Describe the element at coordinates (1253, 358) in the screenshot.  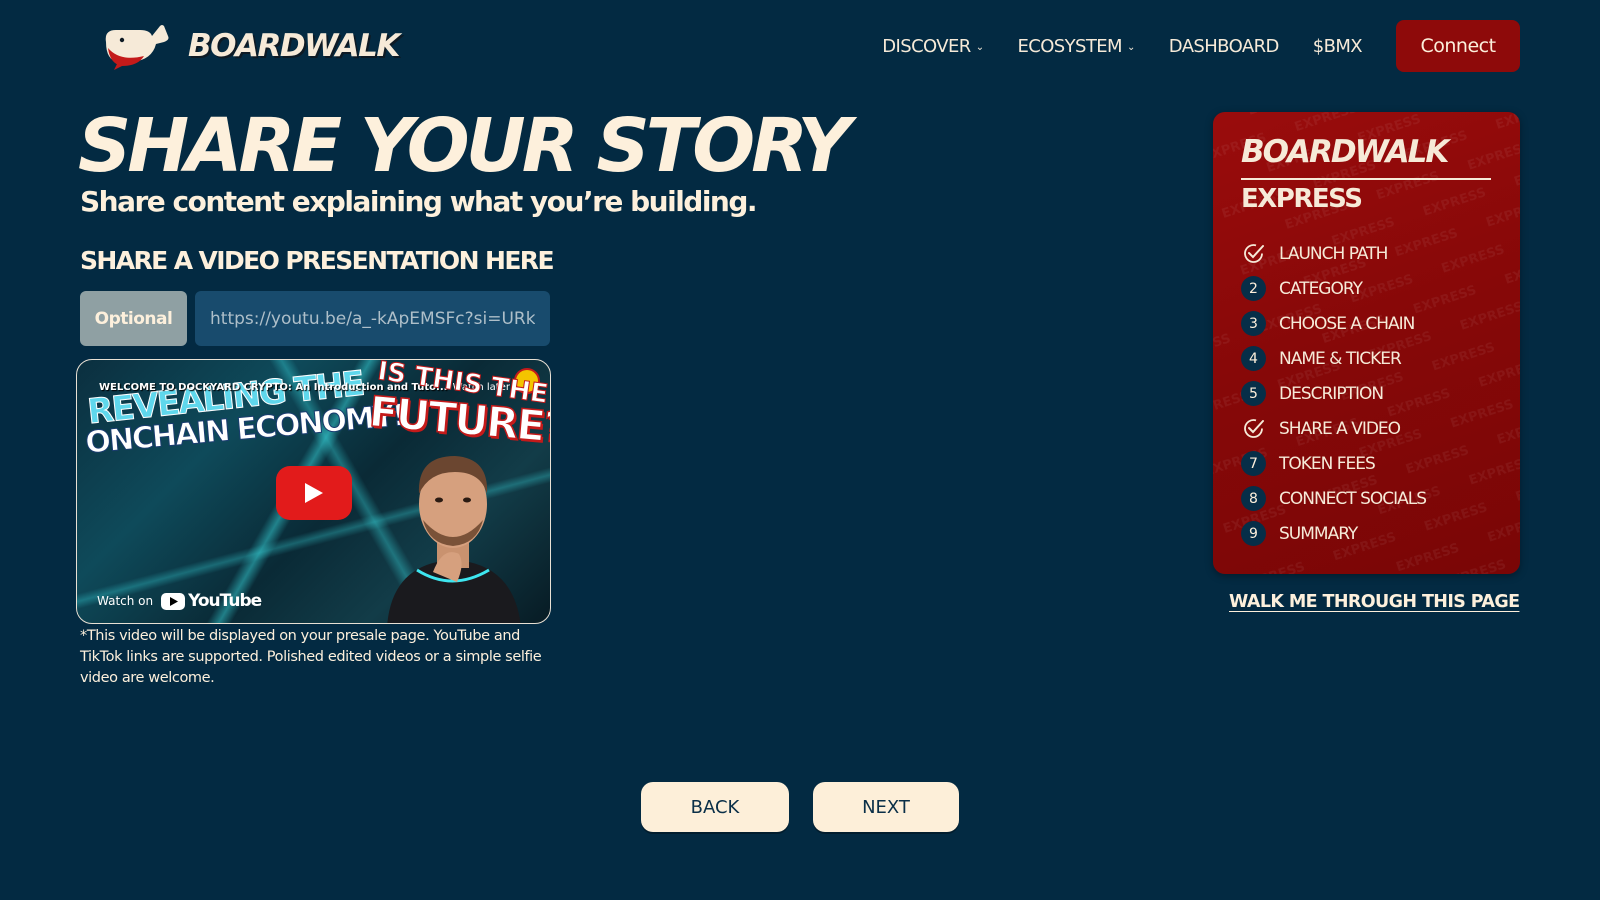
I see `step-number: 4` at that location.